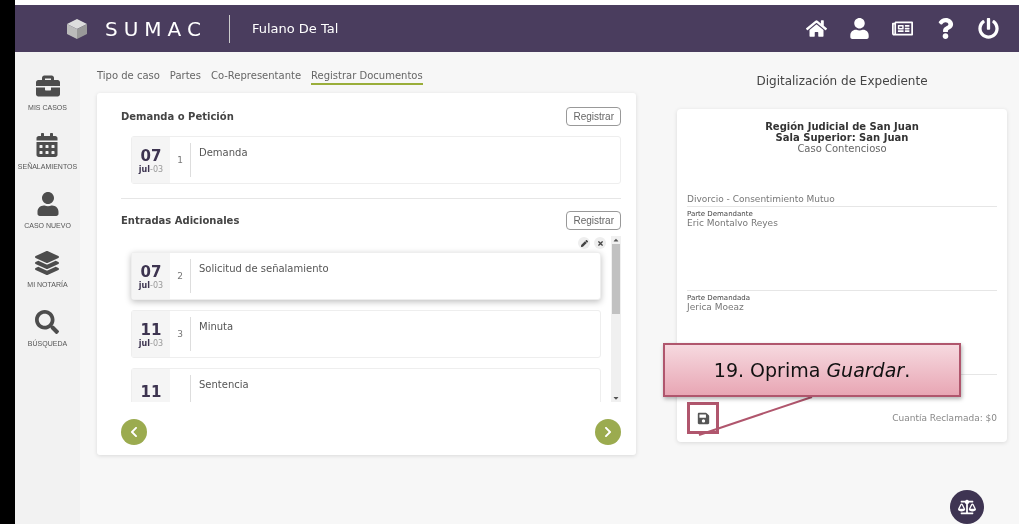 The width and height of the screenshot is (1019, 524). I want to click on entry-card: 11 Sentencia, so click(366, 385).